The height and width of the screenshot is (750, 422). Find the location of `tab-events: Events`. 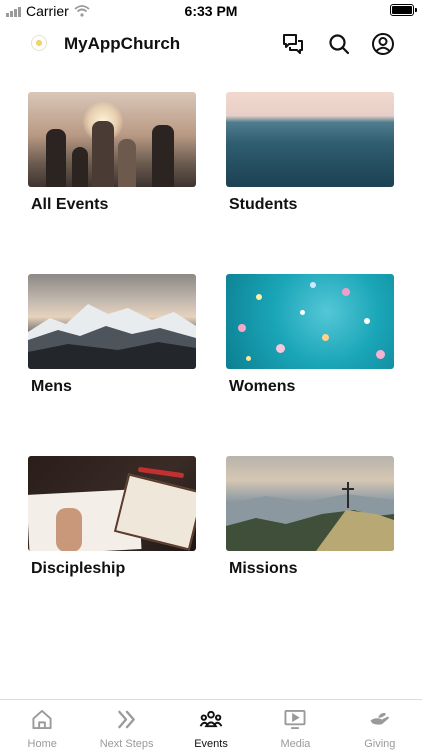

tab-events: Events is located at coordinates (211, 725).